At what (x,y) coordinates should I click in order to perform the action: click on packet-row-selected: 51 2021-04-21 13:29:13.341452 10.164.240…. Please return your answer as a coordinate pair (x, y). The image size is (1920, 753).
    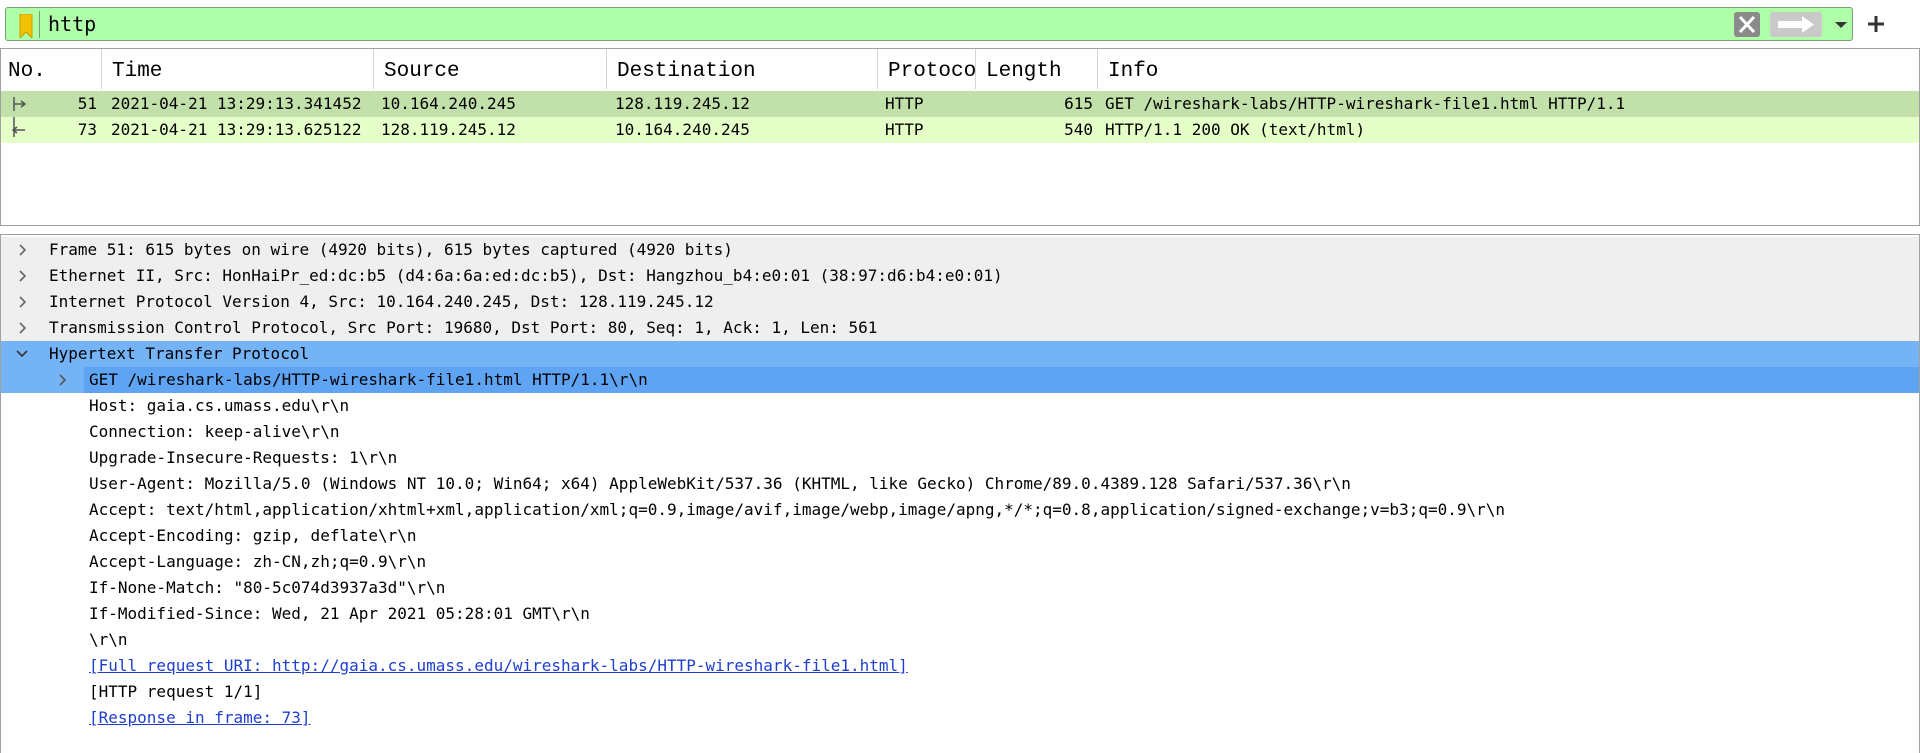
    Looking at the image, I should click on (960, 104).